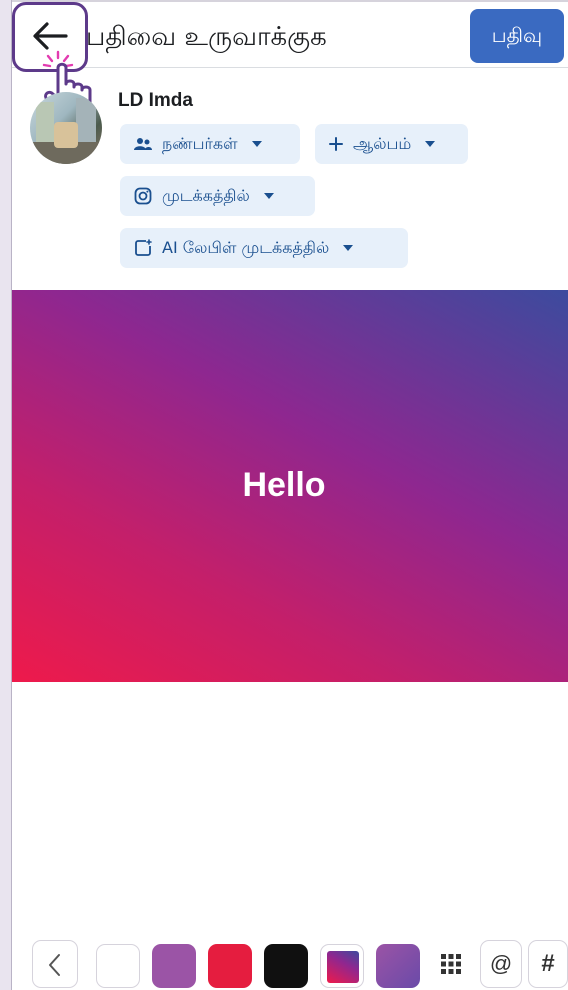  What do you see at coordinates (174, 966) in the screenshot?
I see `background-swatch-purple` at bounding box center [174, 966].